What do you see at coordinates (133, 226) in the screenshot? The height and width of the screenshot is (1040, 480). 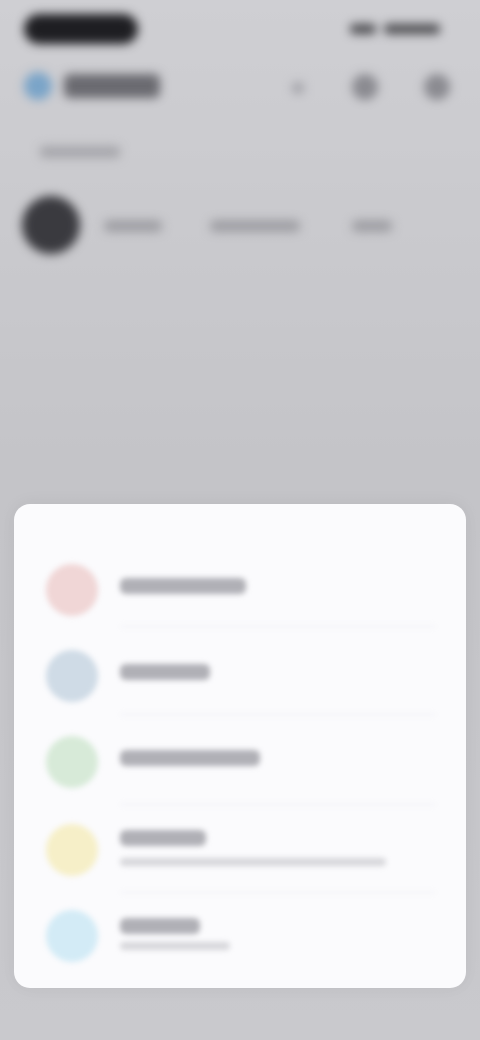 I see `meta-text-a` at bounding box center [133, 226].